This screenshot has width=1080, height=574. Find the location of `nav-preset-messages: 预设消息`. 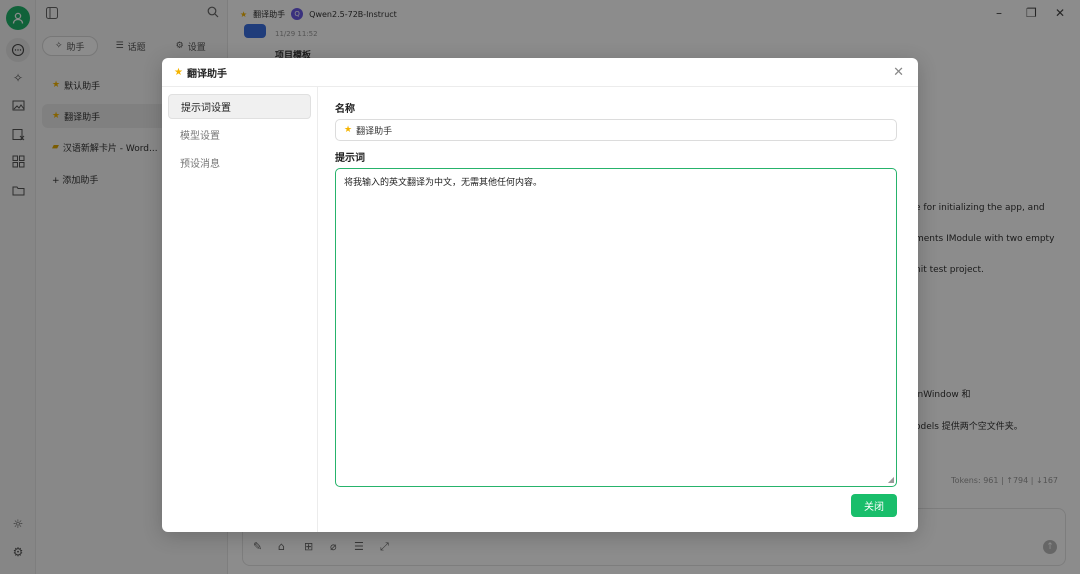

nav-preset-messages: 预设消息 is located at coordinates (239, 162).